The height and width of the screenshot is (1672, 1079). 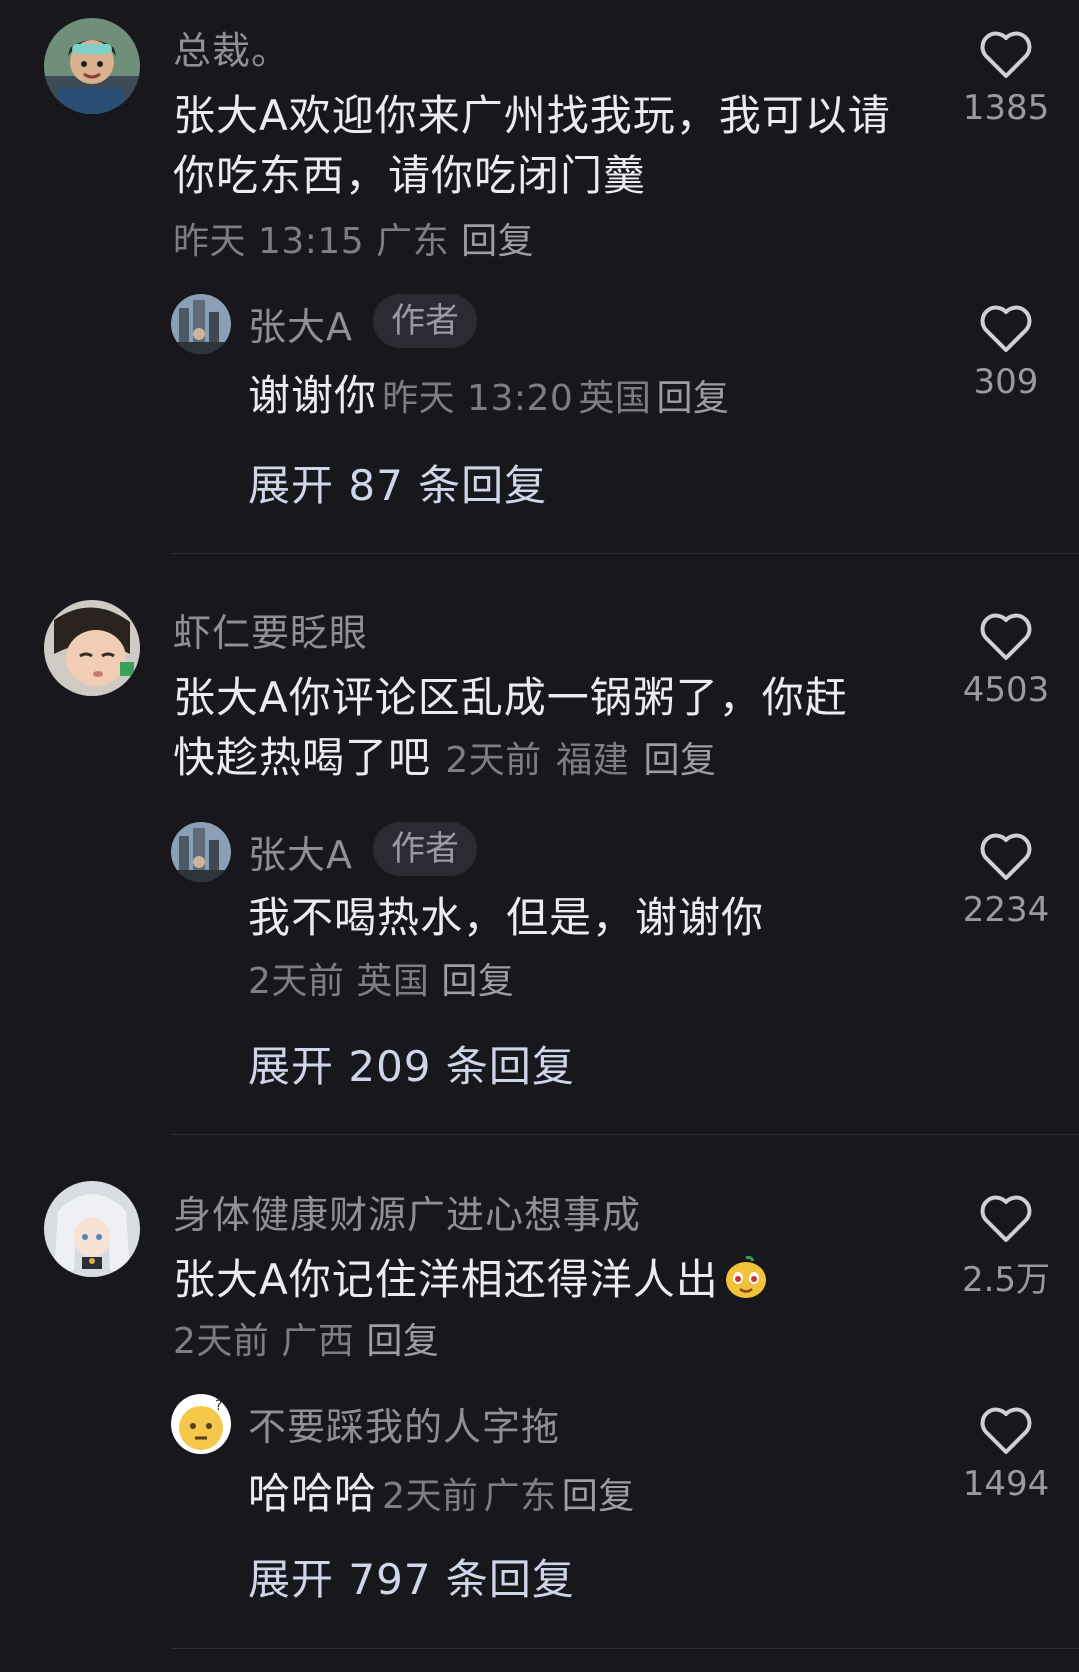 I want to click on expand-replies-button: 展开 797 条回复, so click(x=411, y=1576).